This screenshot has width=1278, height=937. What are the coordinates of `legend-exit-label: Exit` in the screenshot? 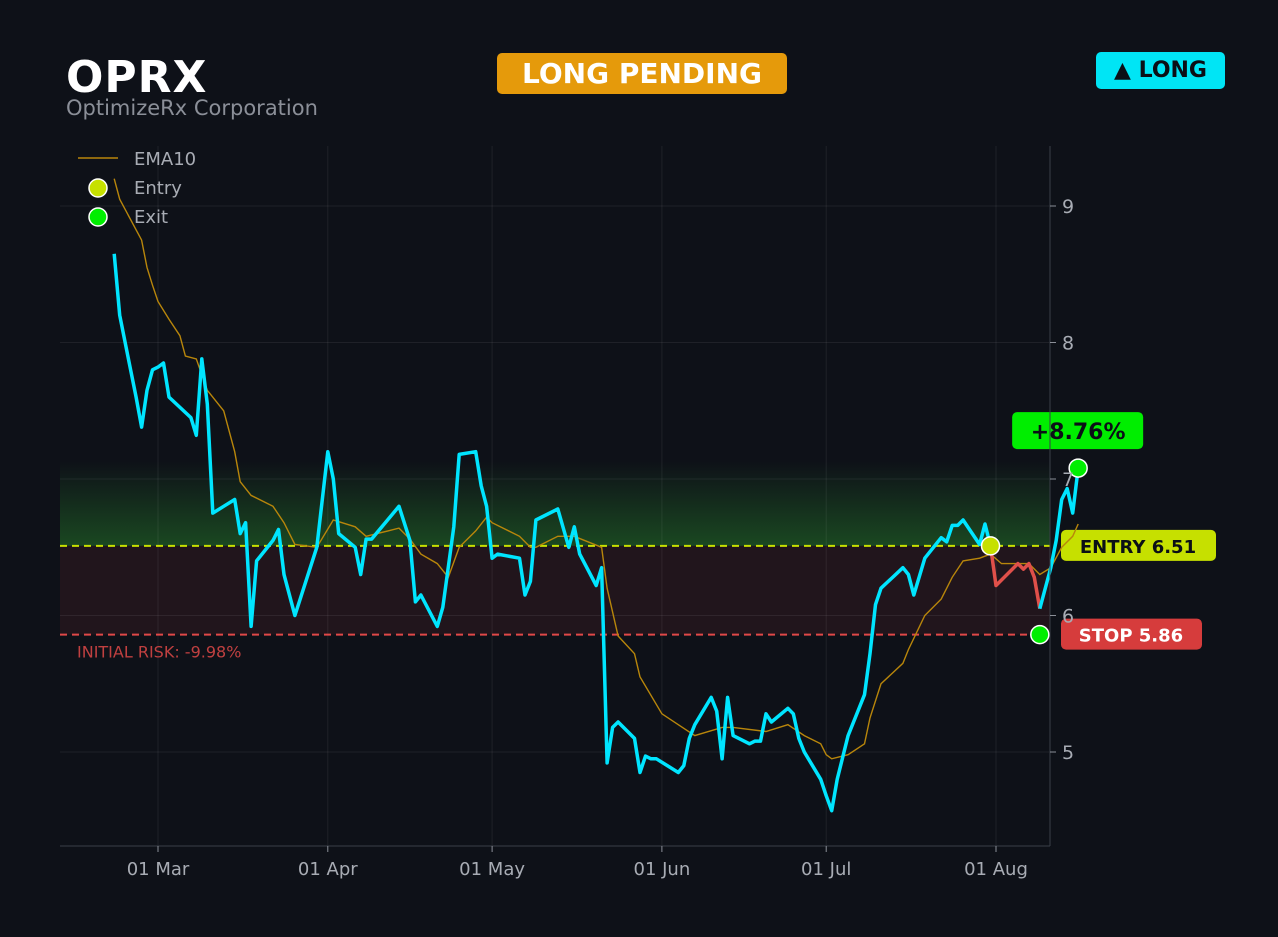 It's located at (151, 217).